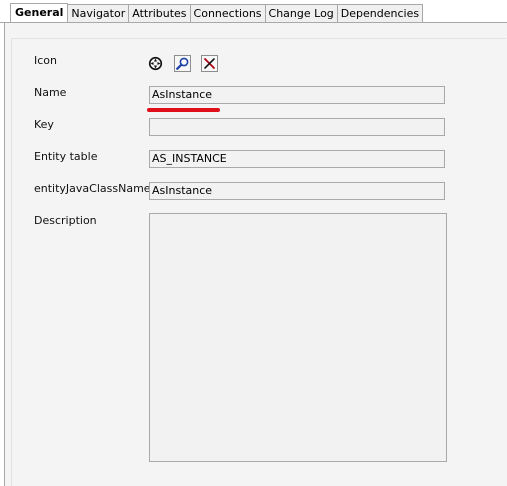 Image resolution: width=507 pixels, height=486 pixels. I want to click on tab-dependencies: Dependencies, so click(380, 13).